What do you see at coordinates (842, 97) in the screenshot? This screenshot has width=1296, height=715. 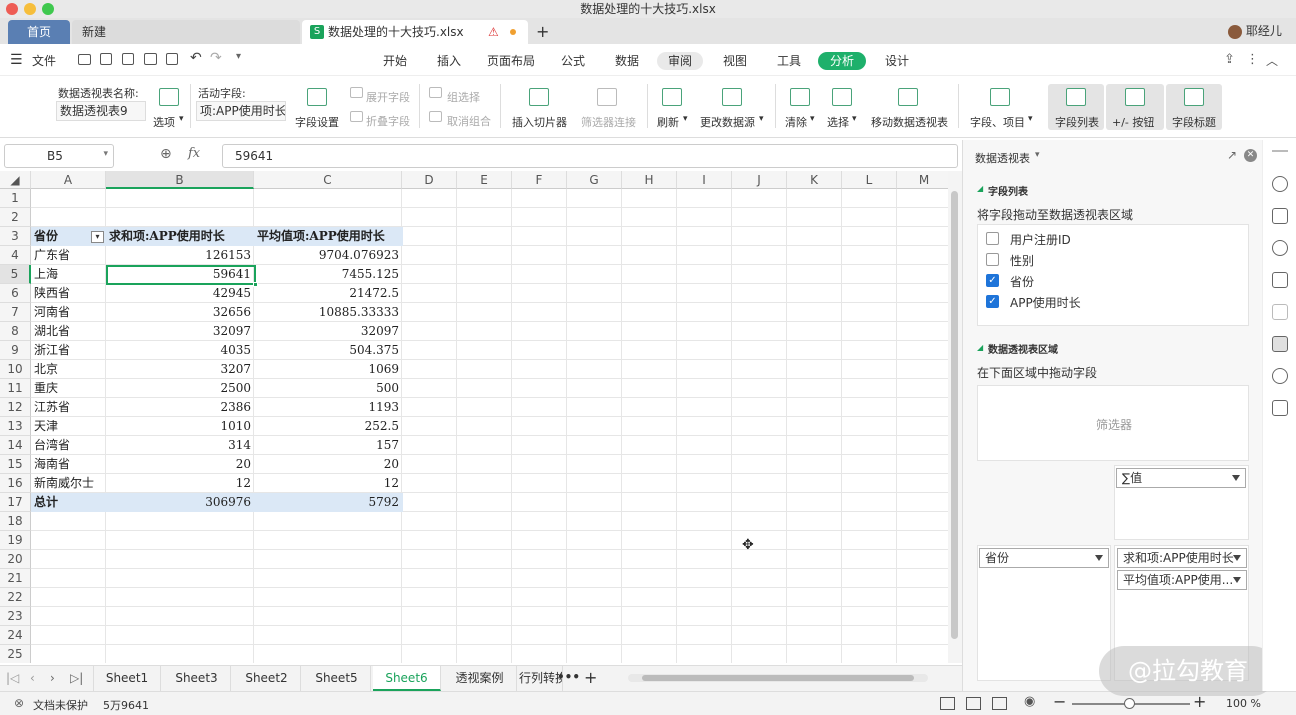 I see `select-icon` at bounding box center [842, 97].